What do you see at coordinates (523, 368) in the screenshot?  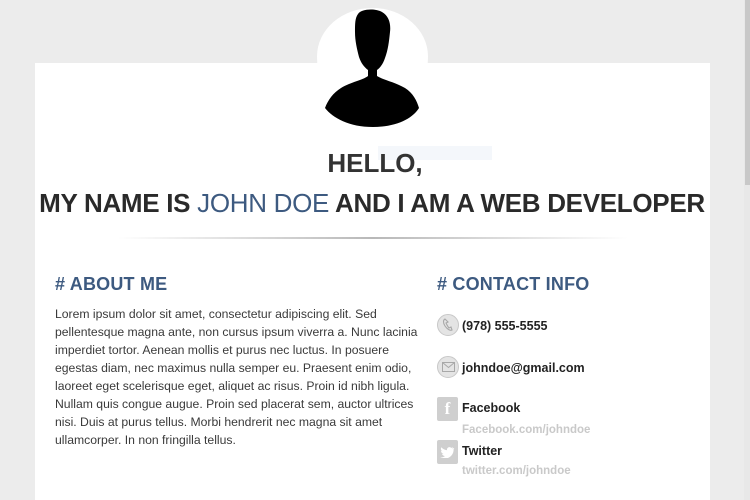 I see `email-address: johndoe@gmail.com` at bounding box center [523, 368].